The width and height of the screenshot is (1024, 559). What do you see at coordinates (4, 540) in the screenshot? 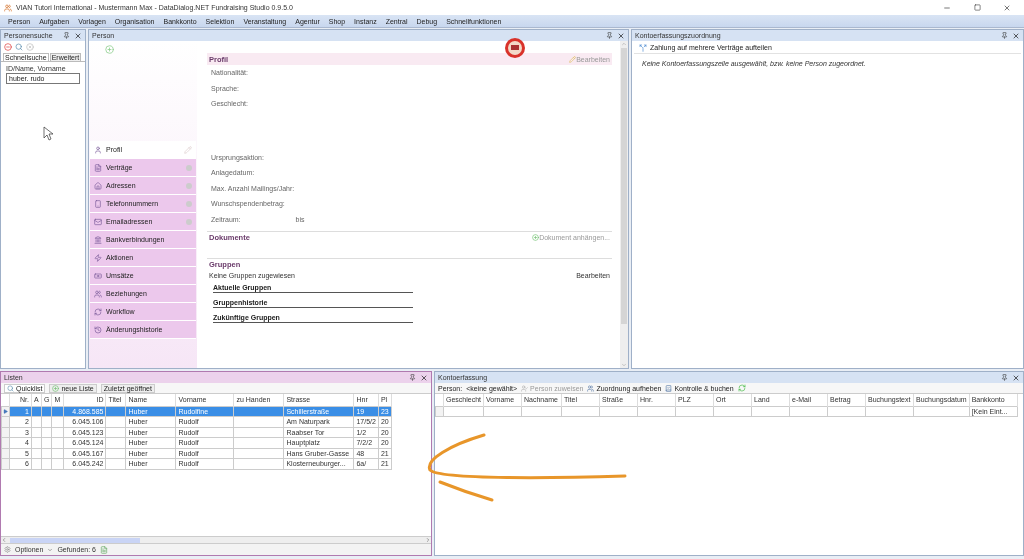
I see `scroll-left-icon` at bounding box center [4, 540].